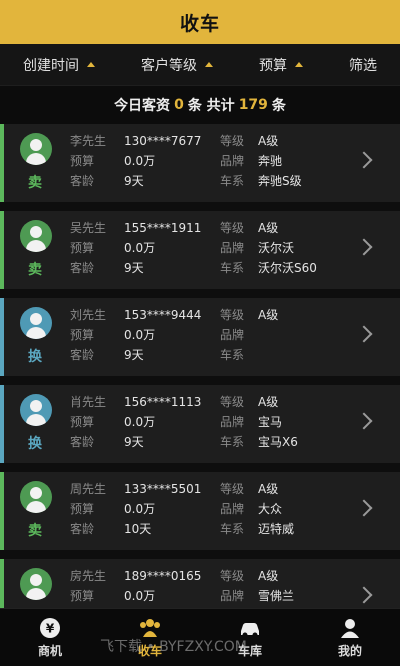 The width and height of the screenshot is (400, 666). What do you see at coordinates (250, 637) in the screenshot?
I see `tab-garage: 车库` at bounding box center [250, 637].